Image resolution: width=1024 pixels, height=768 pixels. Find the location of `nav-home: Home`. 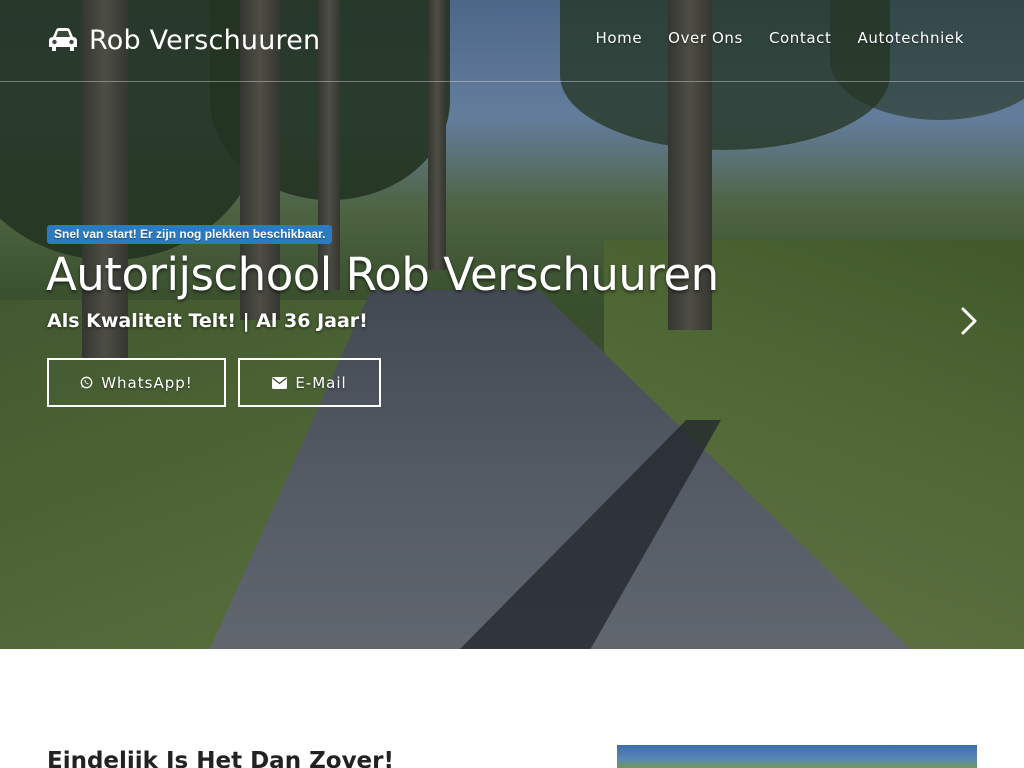

nav-home: Home is located at coordinates (618, 38).